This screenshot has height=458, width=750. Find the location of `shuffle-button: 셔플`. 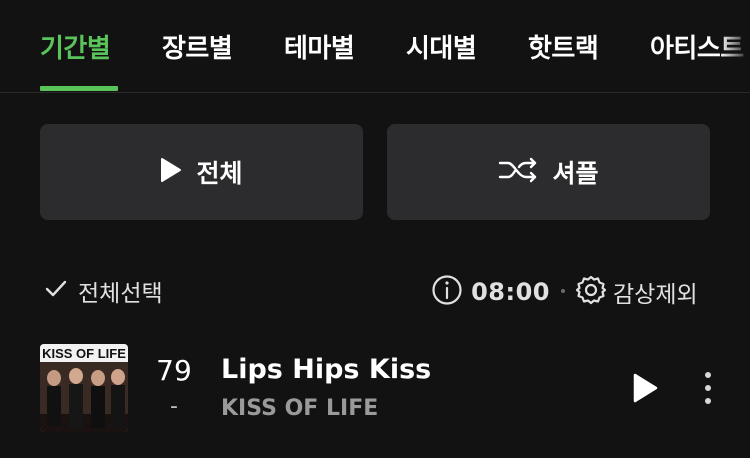

shuffle-button: 셔플 is located at coordinates (548, 172).